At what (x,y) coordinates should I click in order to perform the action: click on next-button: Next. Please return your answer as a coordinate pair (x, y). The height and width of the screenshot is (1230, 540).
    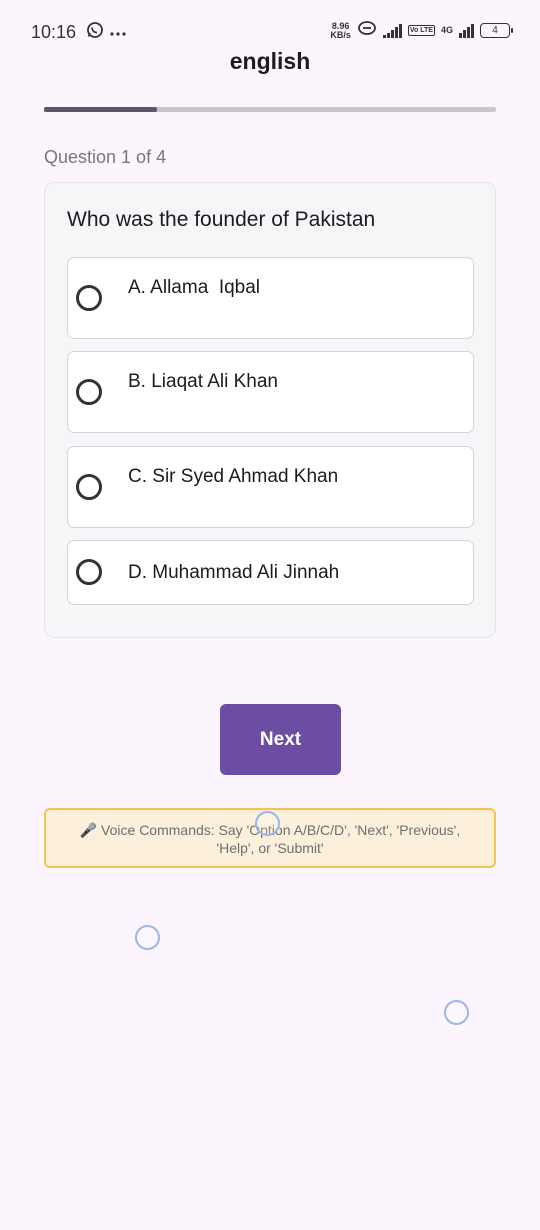
    Looking at the image, I should click on (280, 739).